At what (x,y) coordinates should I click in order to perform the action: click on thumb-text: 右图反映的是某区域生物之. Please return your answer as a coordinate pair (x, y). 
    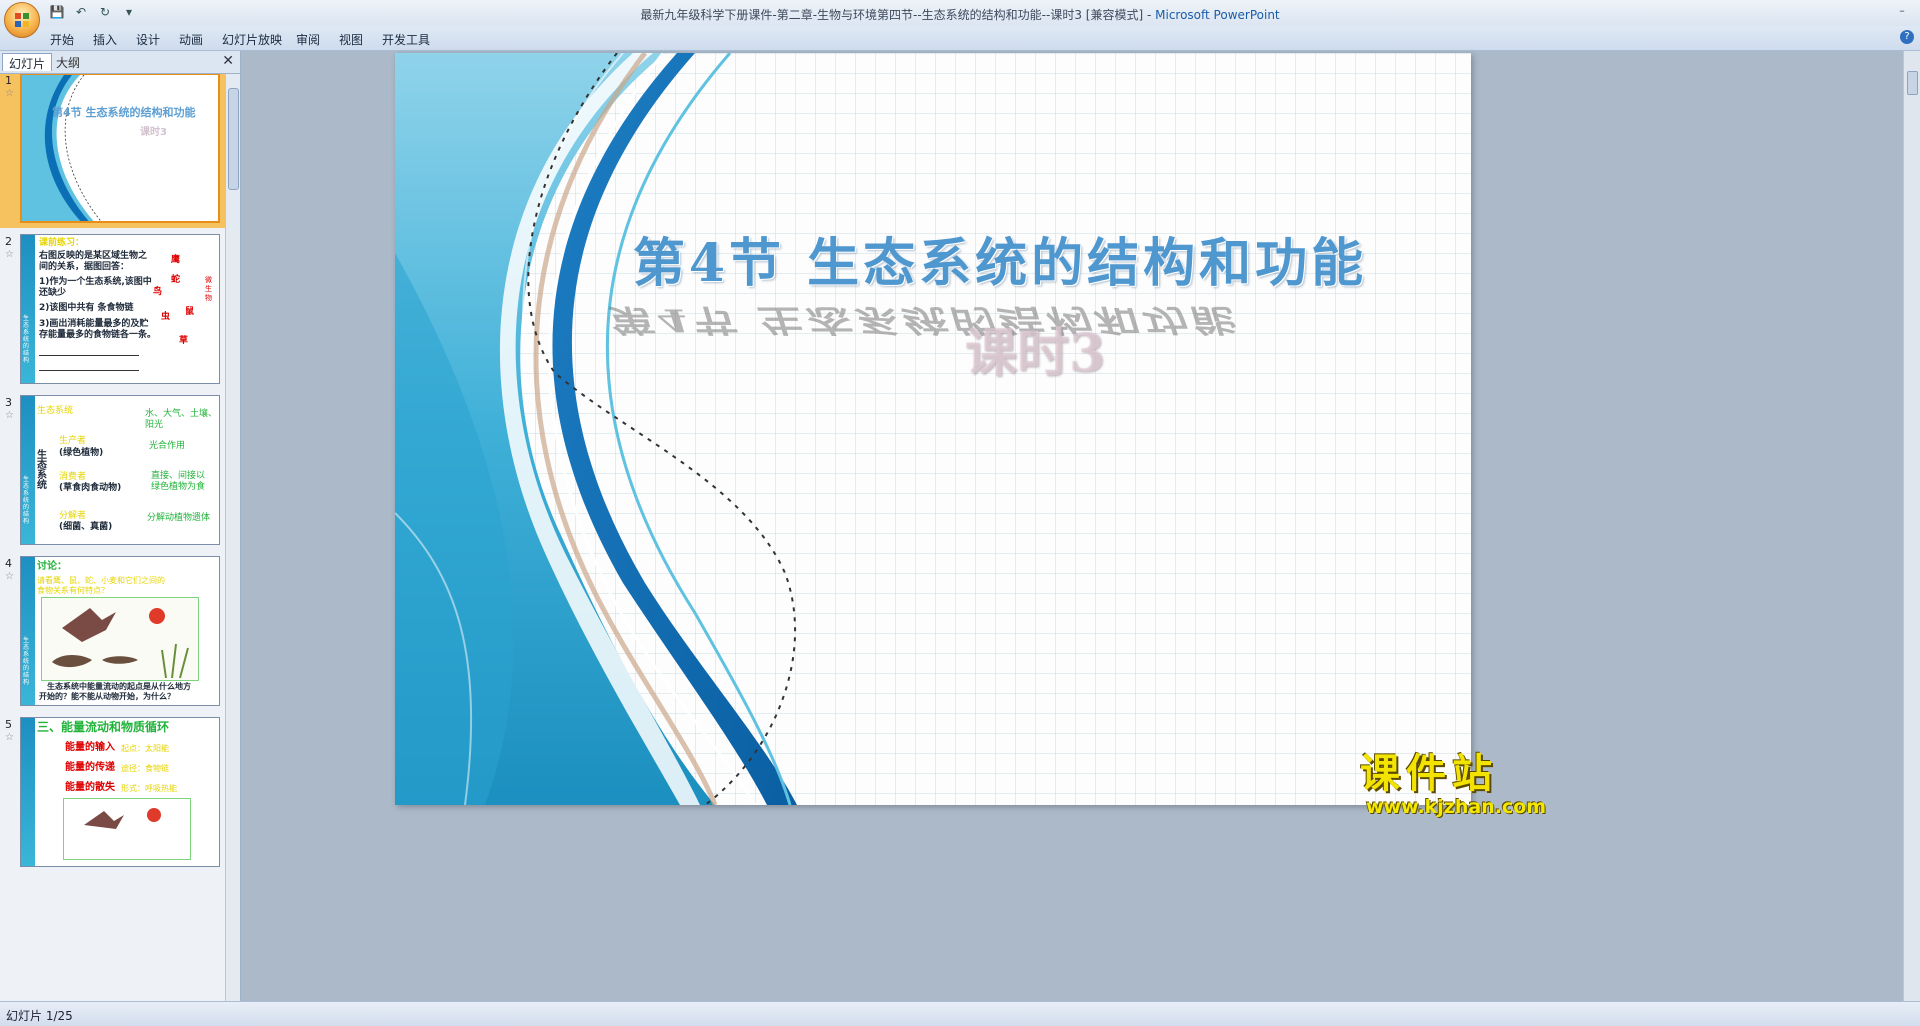
    Looking at the image, I should click on (93, 256).